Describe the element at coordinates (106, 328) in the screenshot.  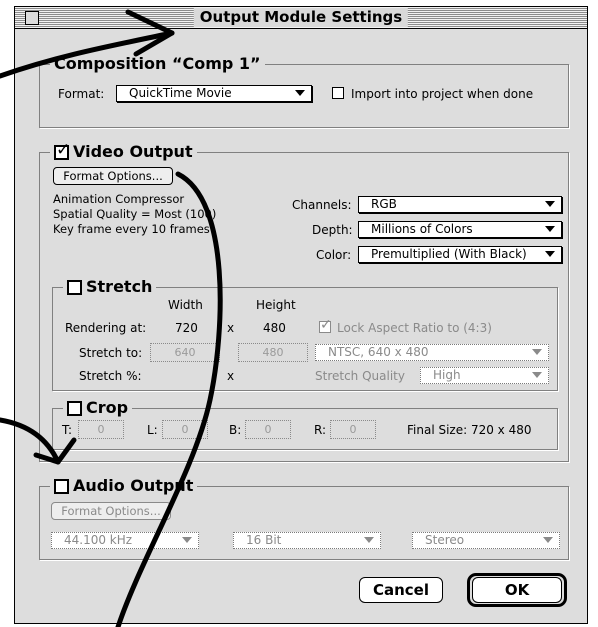
I see `rendering-label: Rendering at:` at that location.